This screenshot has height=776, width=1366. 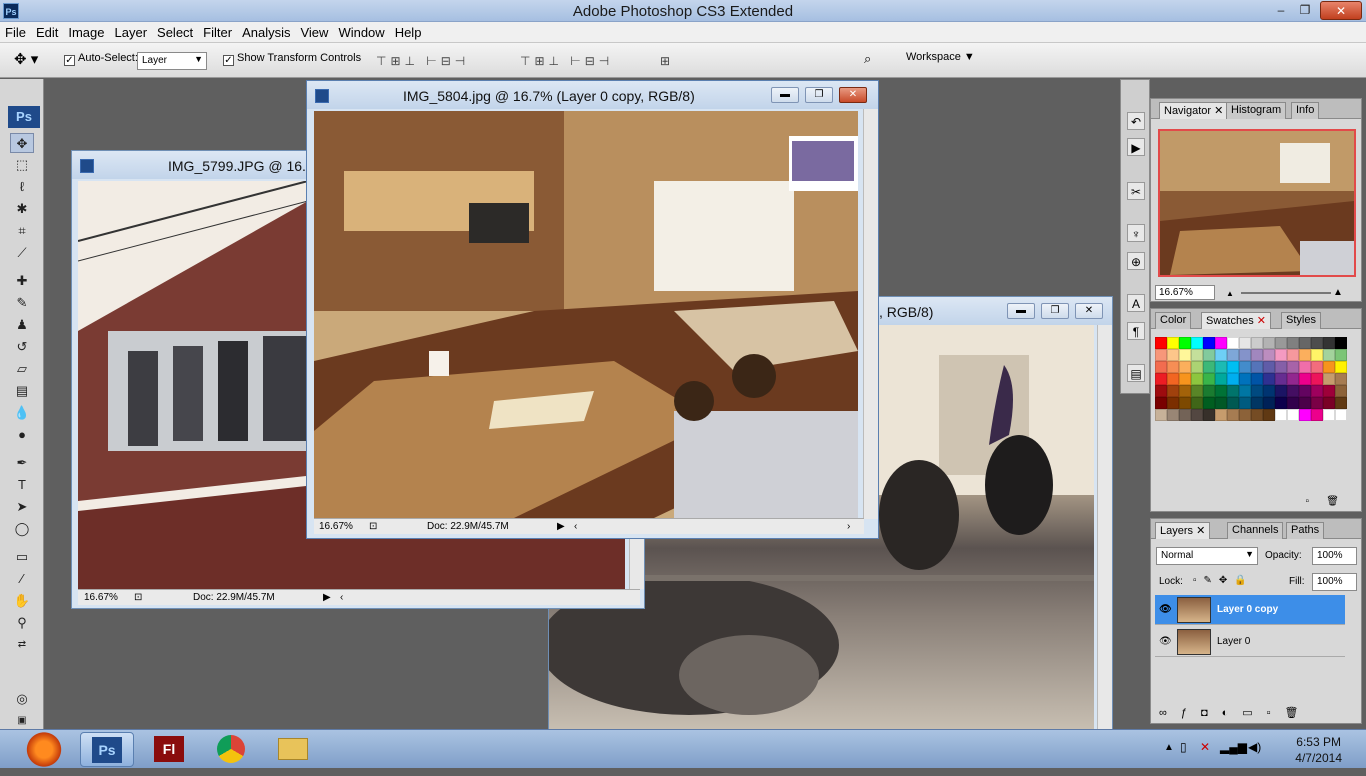 I want to click on status-arrow-icon: ▶, so click(x=561, y=526).